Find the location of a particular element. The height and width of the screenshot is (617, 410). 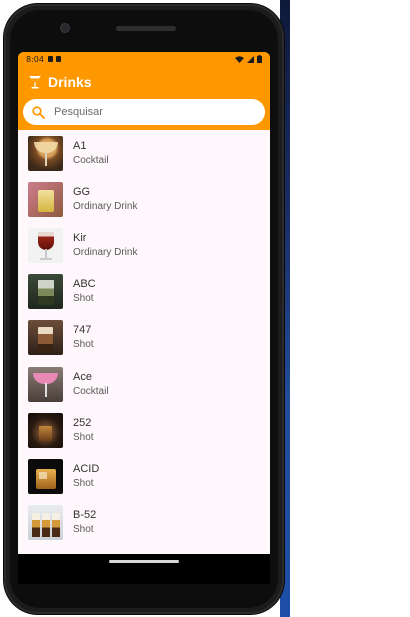

search-input is located at coordinates (149, 112).